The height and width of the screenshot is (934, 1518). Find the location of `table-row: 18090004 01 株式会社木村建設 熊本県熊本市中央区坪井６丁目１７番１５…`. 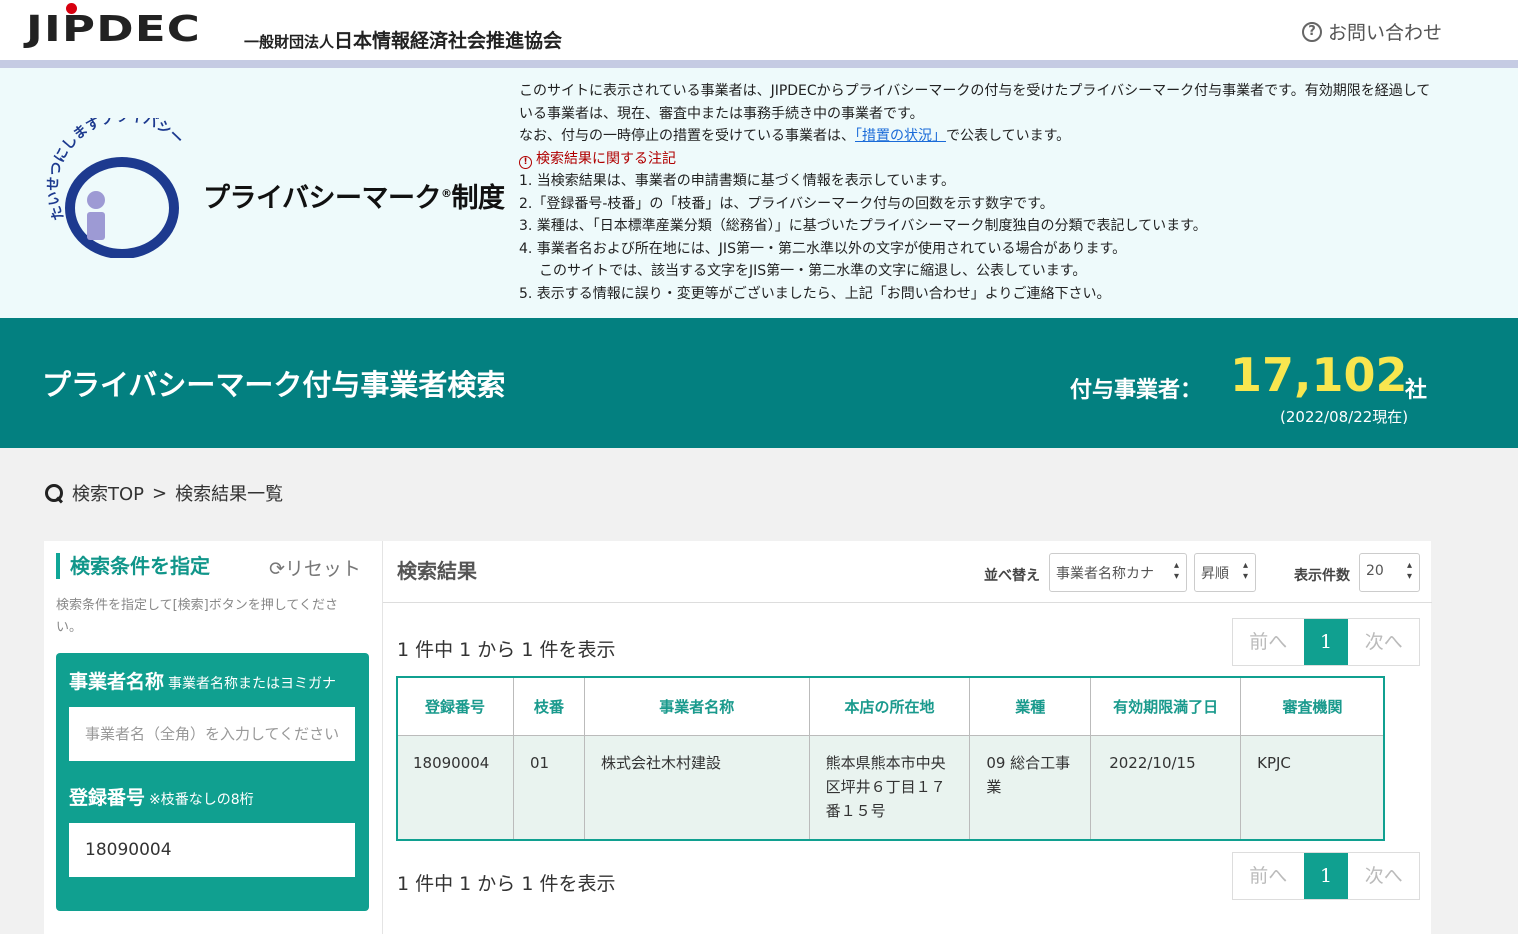

table-row: 18090004 01 株式会社木村建設 熊本県熊本市中央区坪井６丁目１７番１５… is located at coordinates (890, 787).